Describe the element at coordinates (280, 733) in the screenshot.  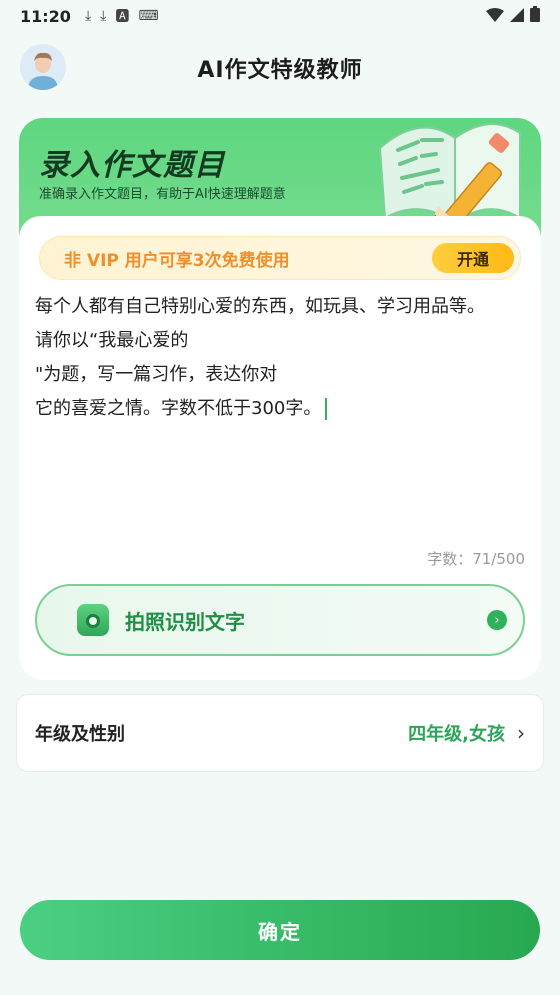
I see `grade-gender-selector: 年级及性别 四年级,女孩 ›` at that location.